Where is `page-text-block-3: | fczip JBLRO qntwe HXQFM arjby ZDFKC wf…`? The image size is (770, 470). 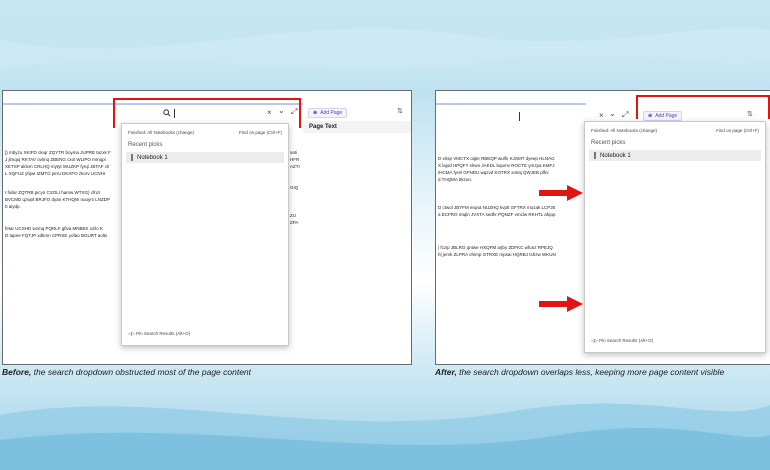
page-text-block-3: | fczip JBLRO qntwe HXQFM arjby ZDFKC wf… is located at coordinates (497, 251).